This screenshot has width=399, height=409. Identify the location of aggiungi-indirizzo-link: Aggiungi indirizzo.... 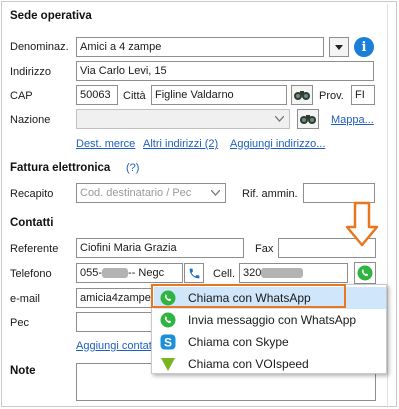
(277, 144).